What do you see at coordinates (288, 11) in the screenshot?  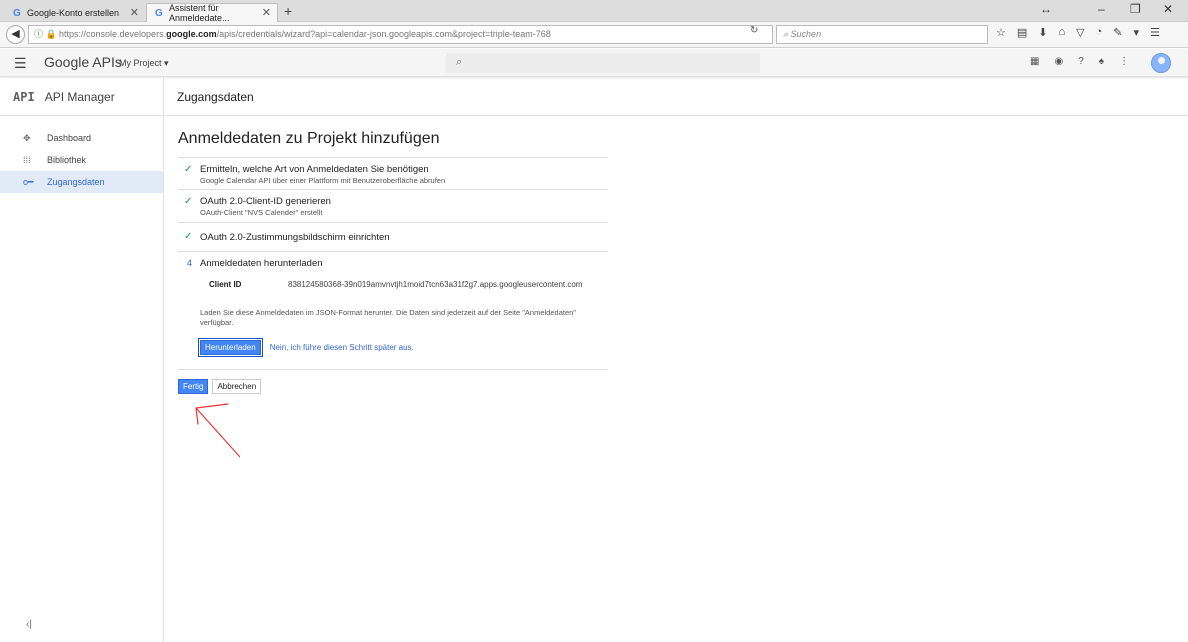 I see `new-tab-icon: +` at bounding box center [288, 11].